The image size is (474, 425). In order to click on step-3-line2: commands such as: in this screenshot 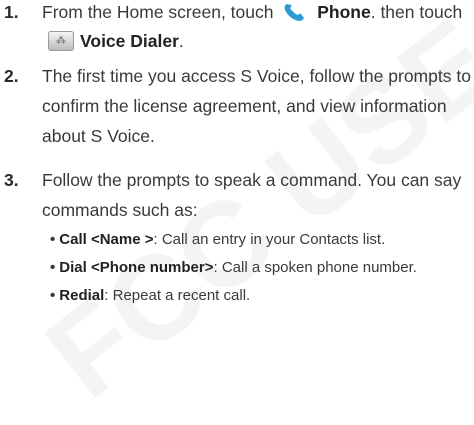, I will do `click(120, 210)`.